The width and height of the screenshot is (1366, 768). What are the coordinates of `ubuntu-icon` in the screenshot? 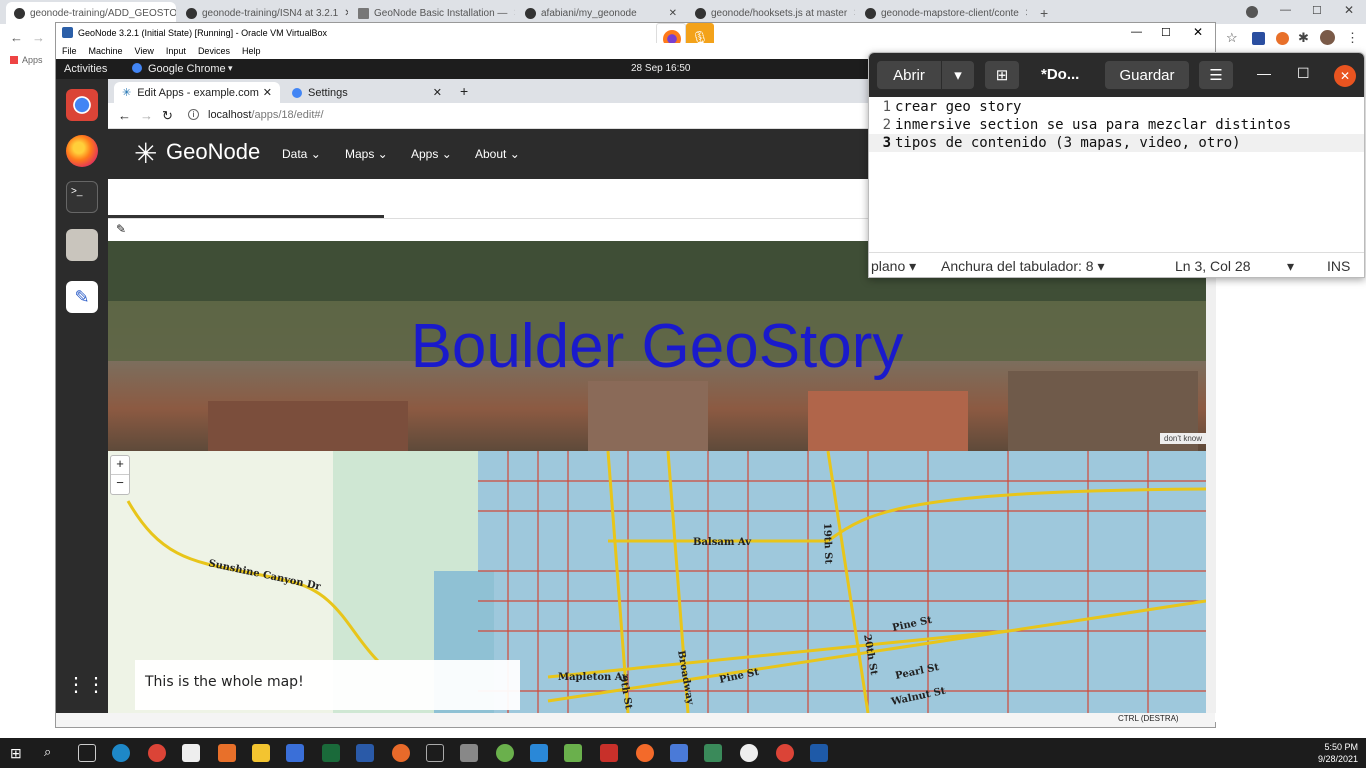 It's located at (401, 753).